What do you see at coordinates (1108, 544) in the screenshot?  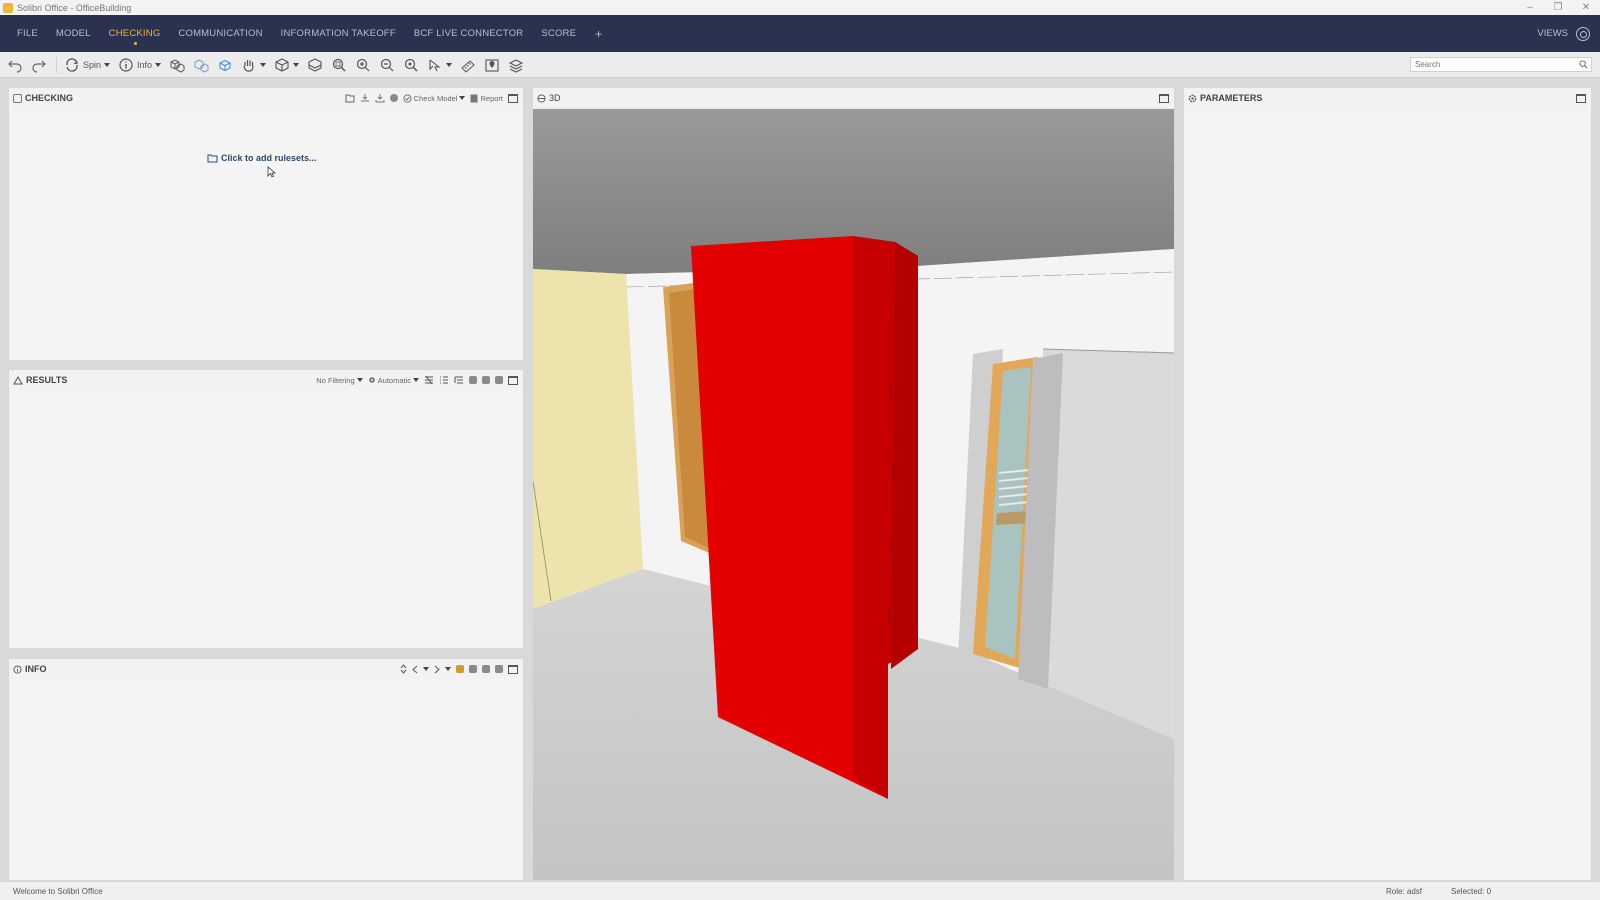 I see `glass-partition-front` at bounding box center [1108, 544].